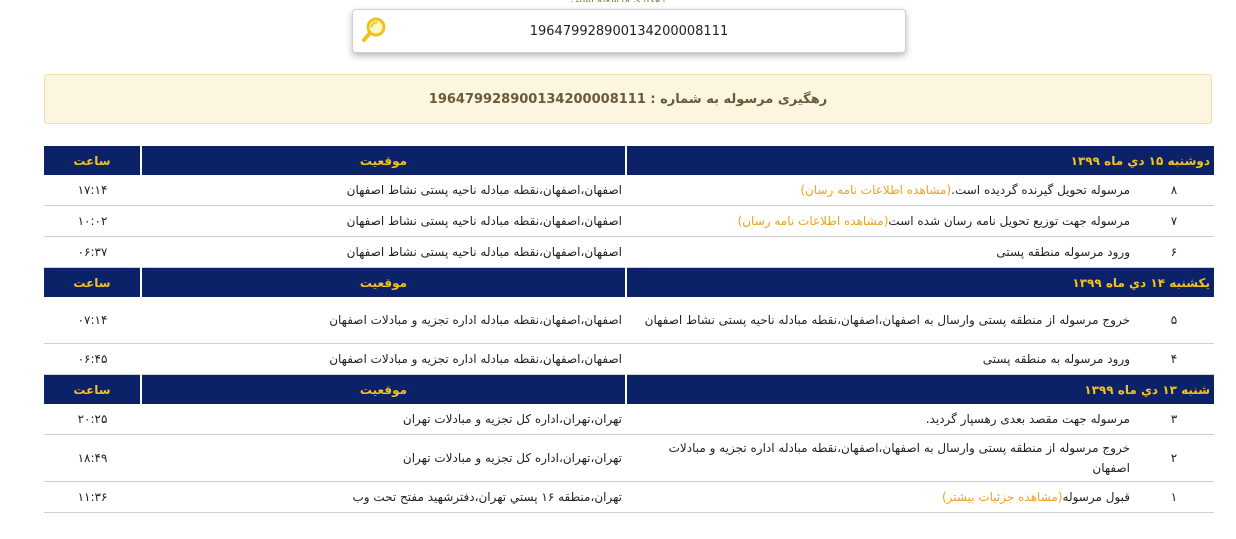 The image size is (1236, 539). Describe the element at coordinates (92, 419) in the screenshot. I see `event-time: ۲۰:۲۵` at that location.